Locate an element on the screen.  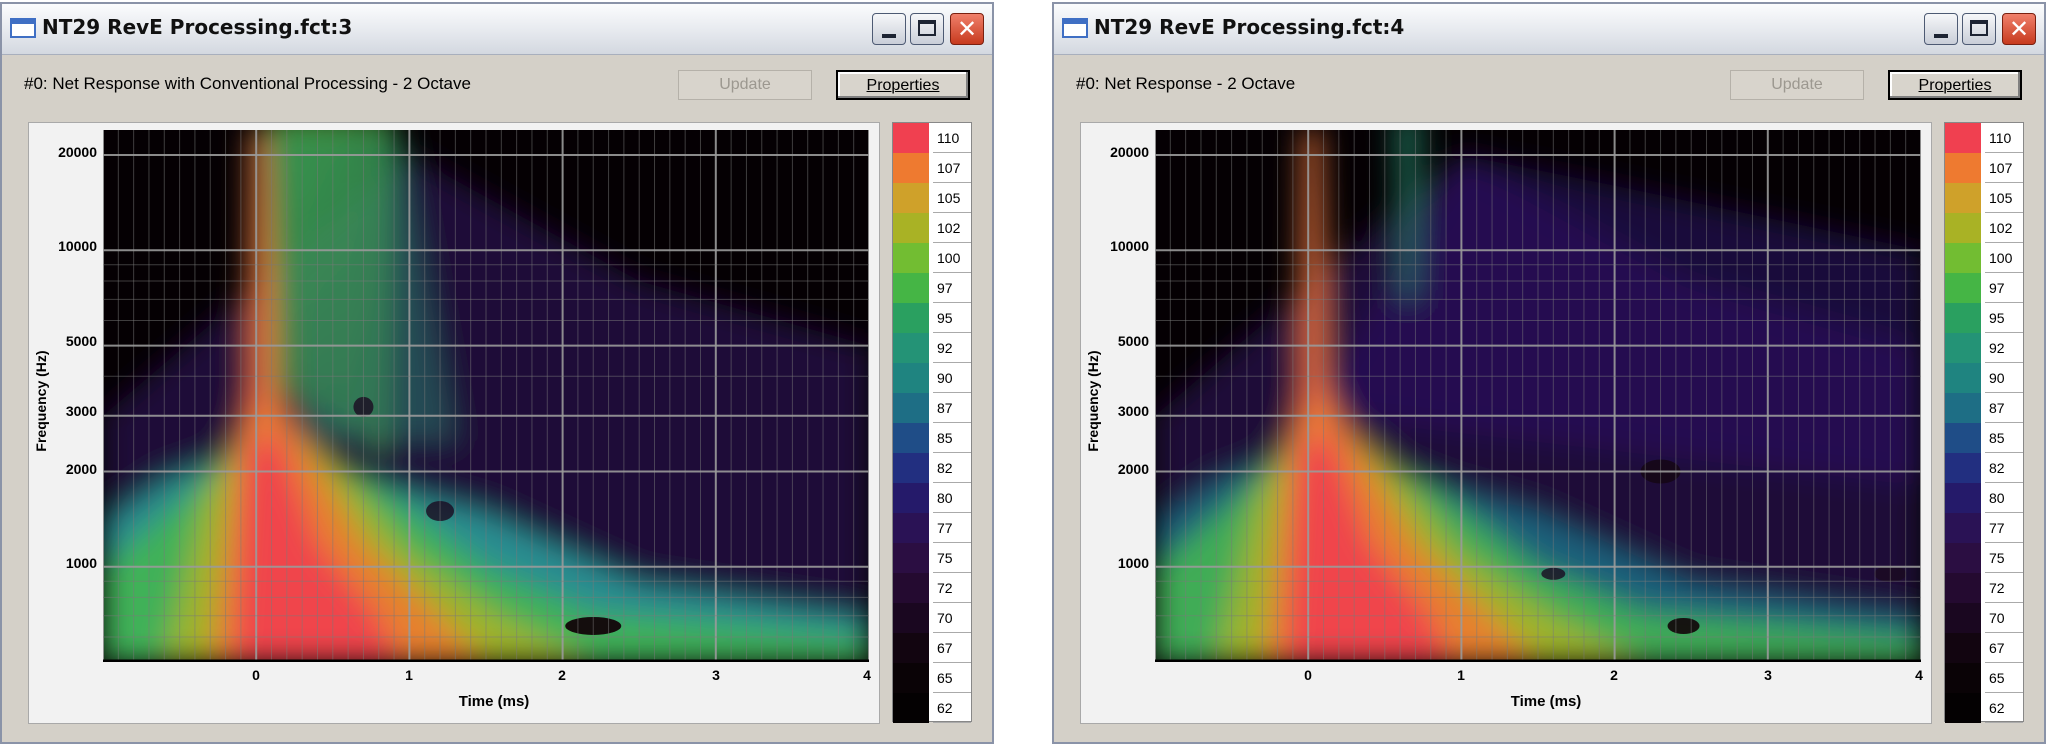
colorbar-step: 70 is located at coordinates (1984, 618).